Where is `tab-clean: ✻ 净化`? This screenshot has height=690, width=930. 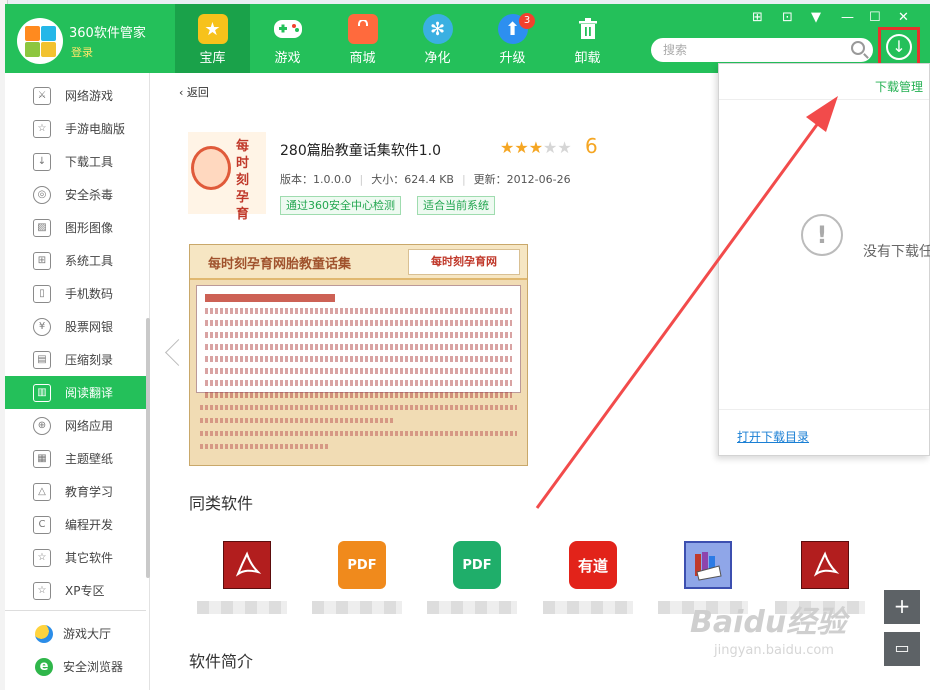
tab-clean: ✻ 净化 is located at coordinates (437, 38).